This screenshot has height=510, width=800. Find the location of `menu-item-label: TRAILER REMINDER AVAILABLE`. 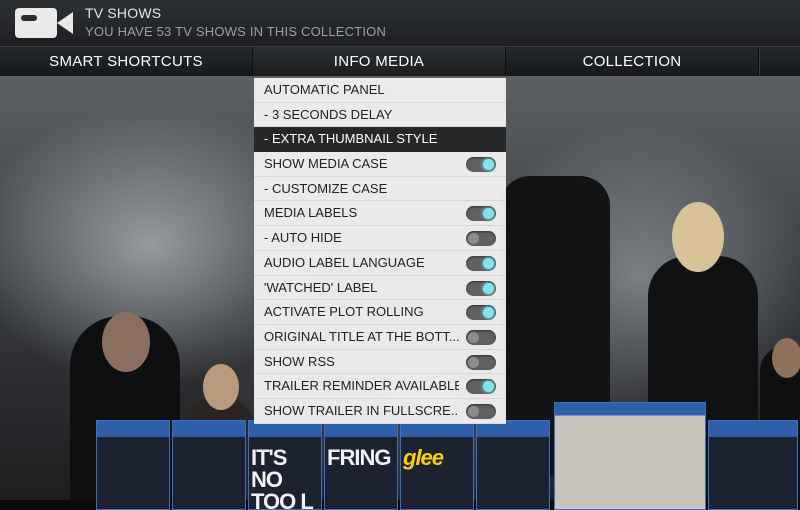

menu-item-label: TRAILER REMINDER AVAILABLE is located at coordinates (361, 386).